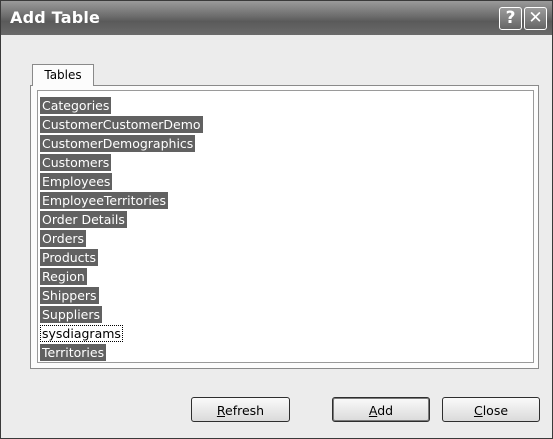 The image size is (553, 439). Describe the element at coordinates (73, 352) in the screenshot. I see `table-name: Territories` at that location.